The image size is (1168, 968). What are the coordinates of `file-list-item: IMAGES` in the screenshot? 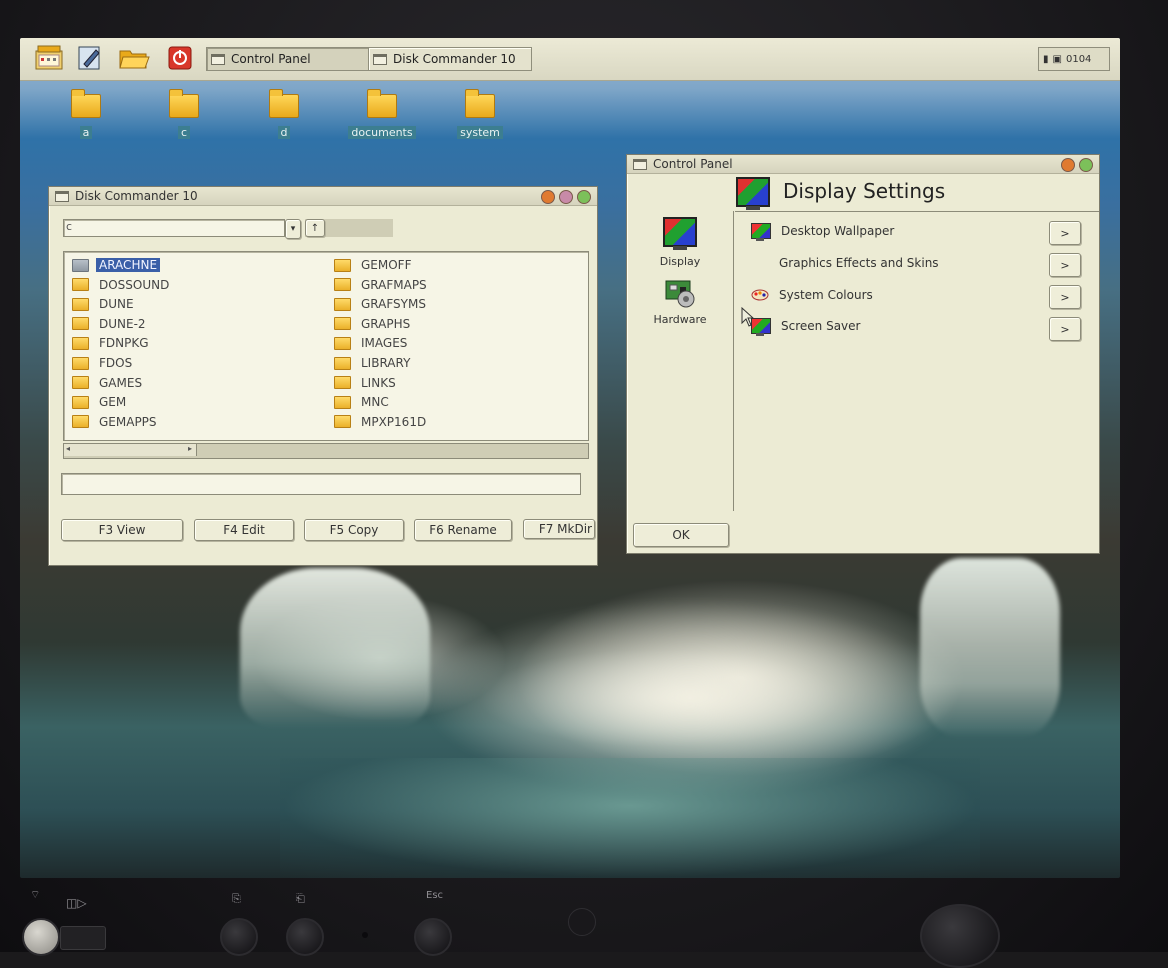 It's located at (370, 343).